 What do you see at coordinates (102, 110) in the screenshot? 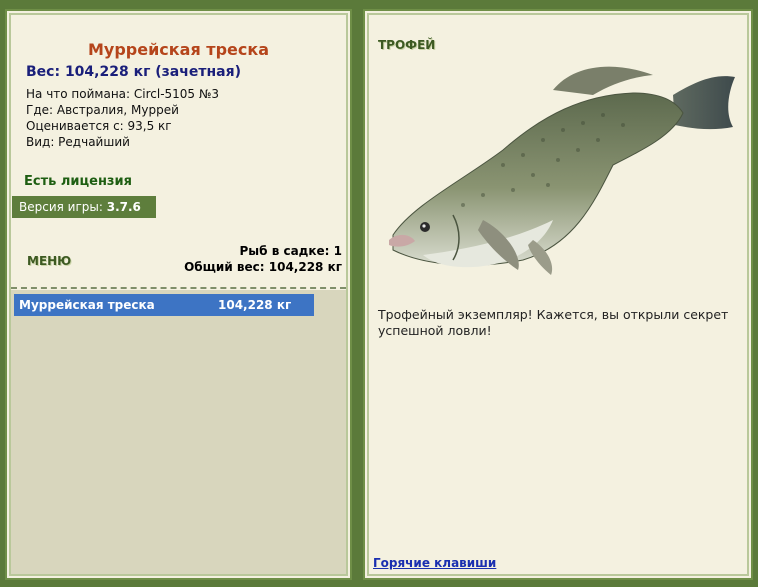
I see `fish-location-info: Где: Австралия, Муррей` at bounding box center [102, 110].